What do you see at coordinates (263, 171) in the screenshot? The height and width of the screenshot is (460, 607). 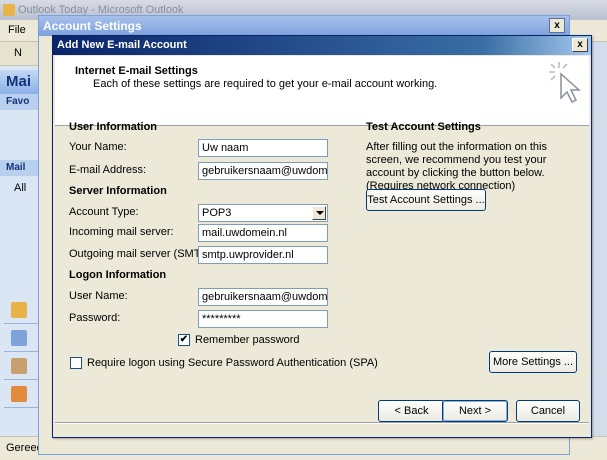 I see `email-address-input: gebruikersnaam@uwdomein.nl` at bounding box center [263, 171].